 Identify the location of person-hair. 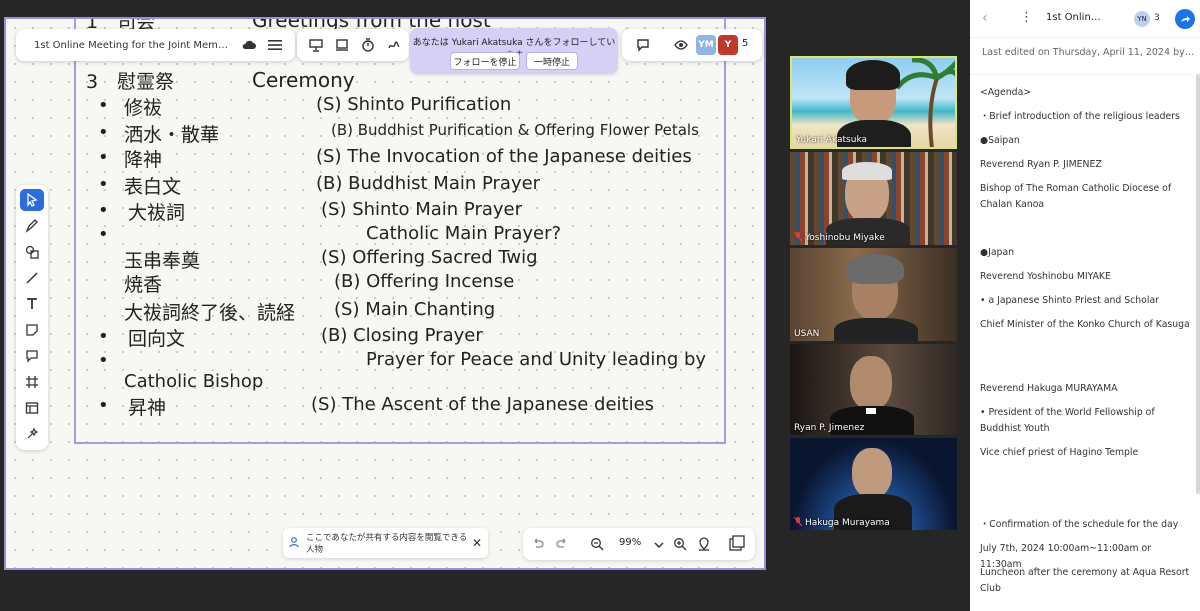
(873, 75).